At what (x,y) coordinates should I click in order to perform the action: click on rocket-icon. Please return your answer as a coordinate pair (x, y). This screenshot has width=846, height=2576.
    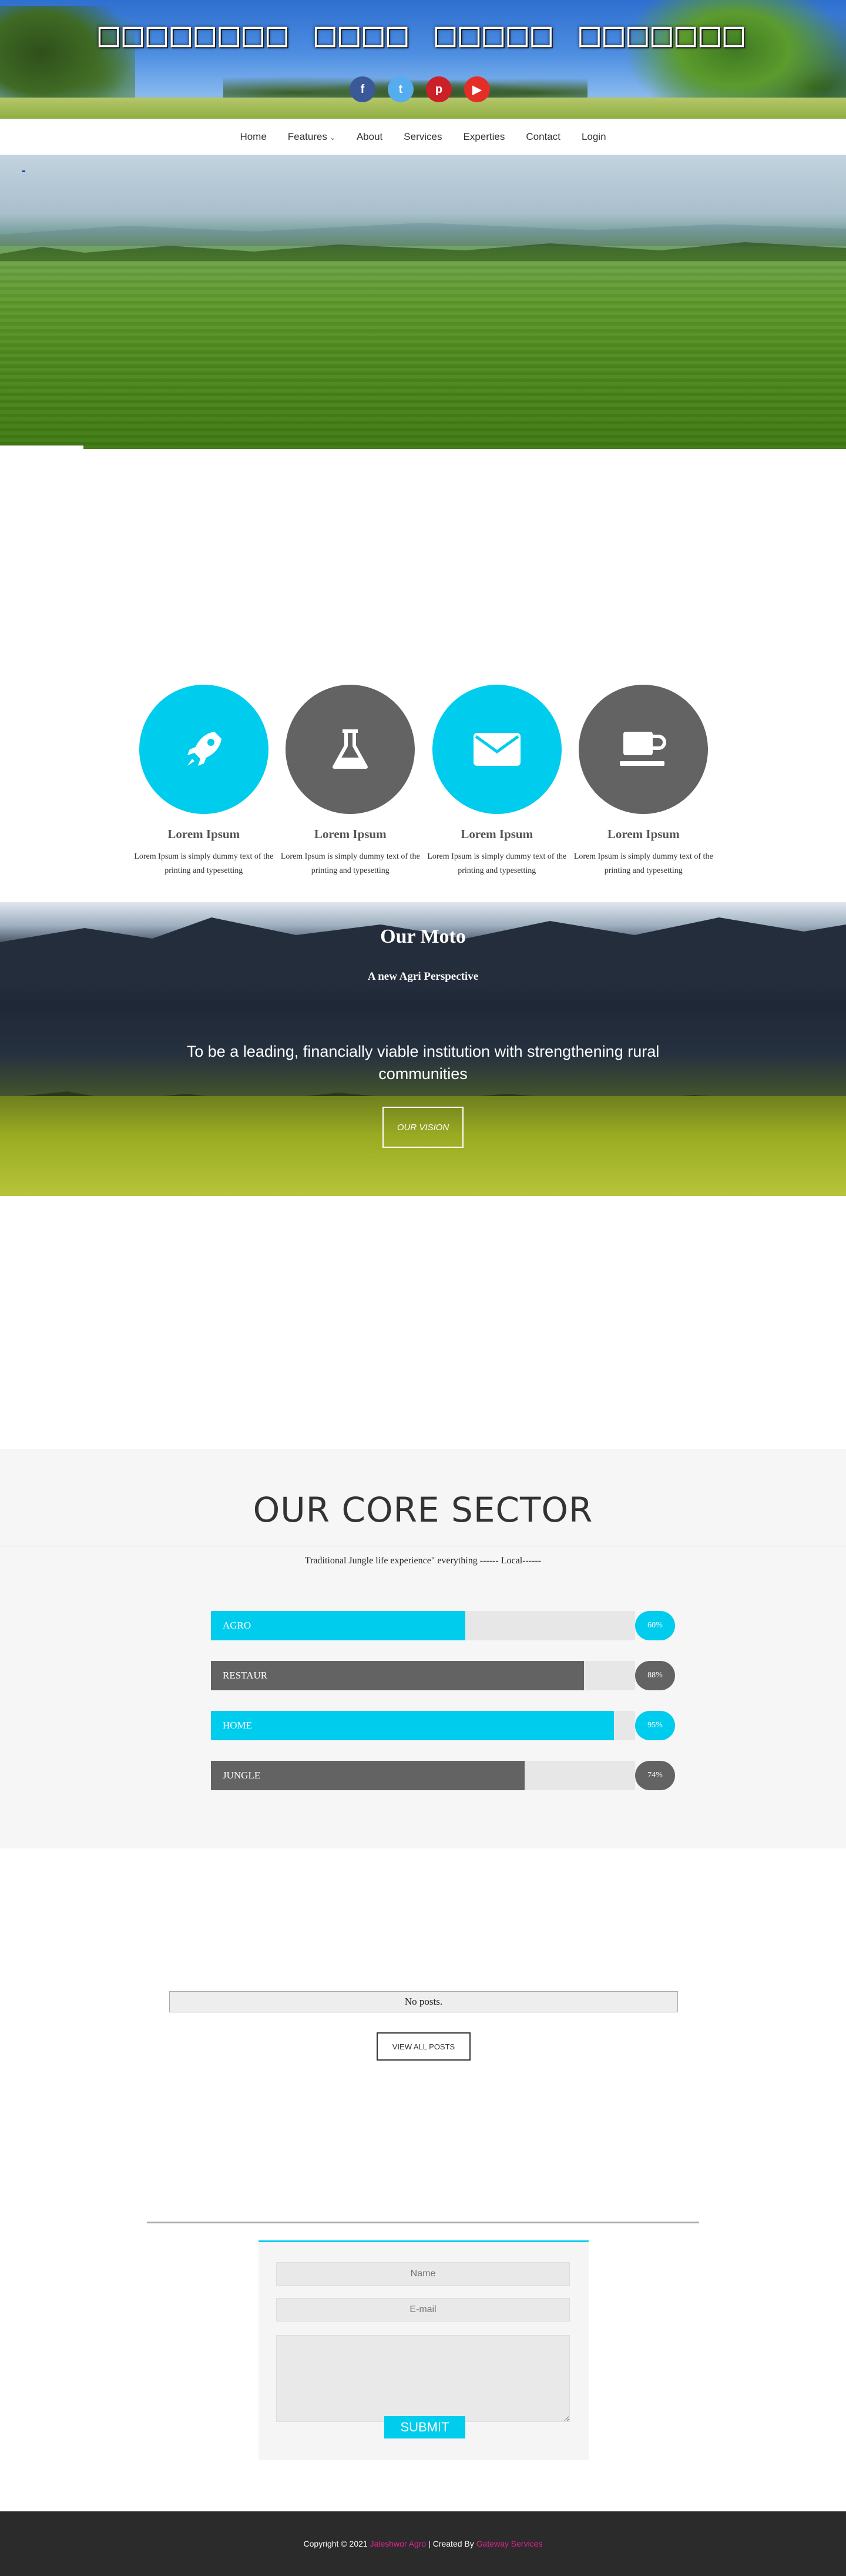
    Looking at the image, I should click on (204, 749).